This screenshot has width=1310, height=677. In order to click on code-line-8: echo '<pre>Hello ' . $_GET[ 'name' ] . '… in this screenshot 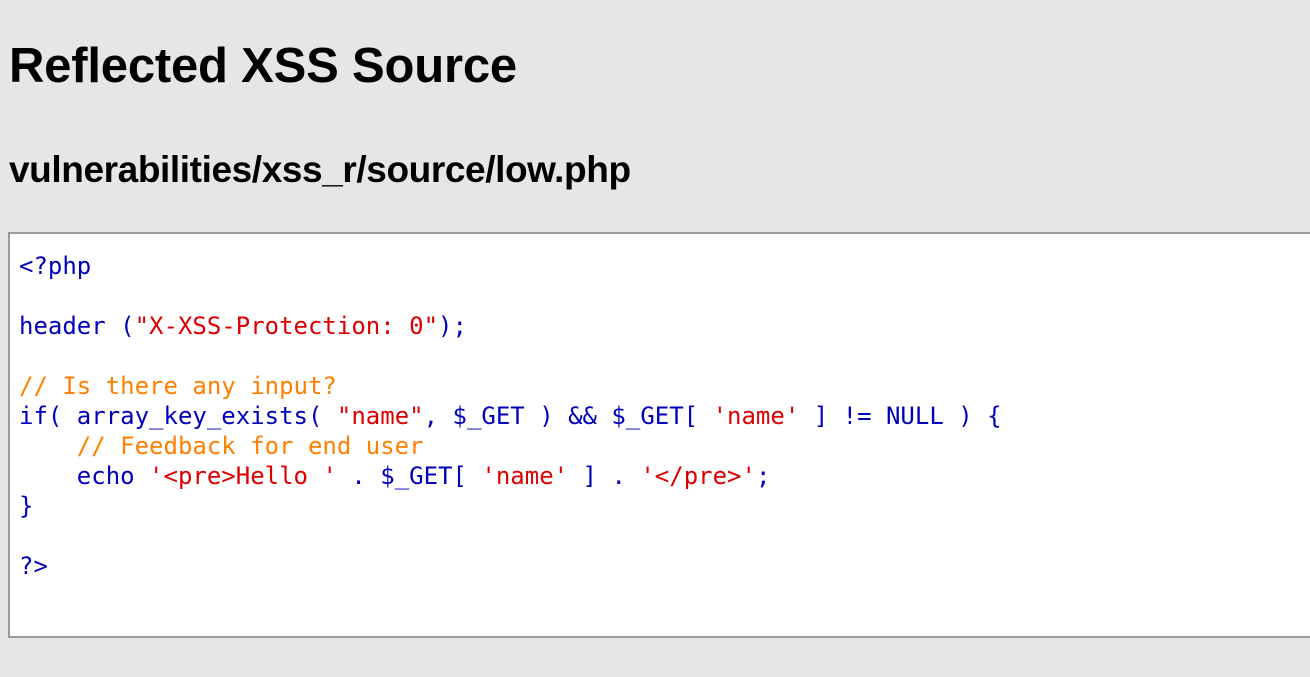, I will do `click(395, 476)`.